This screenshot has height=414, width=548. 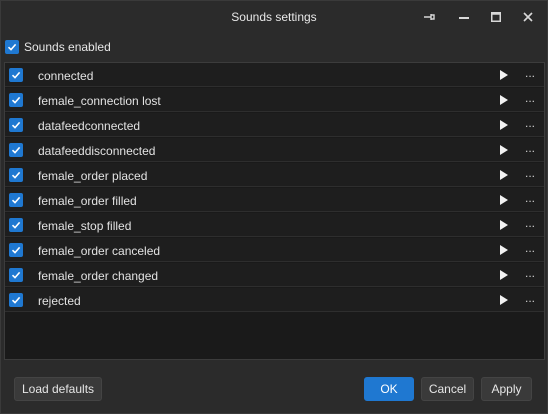 I want to click on sound-name: rejected, so click(x=59, y=301).